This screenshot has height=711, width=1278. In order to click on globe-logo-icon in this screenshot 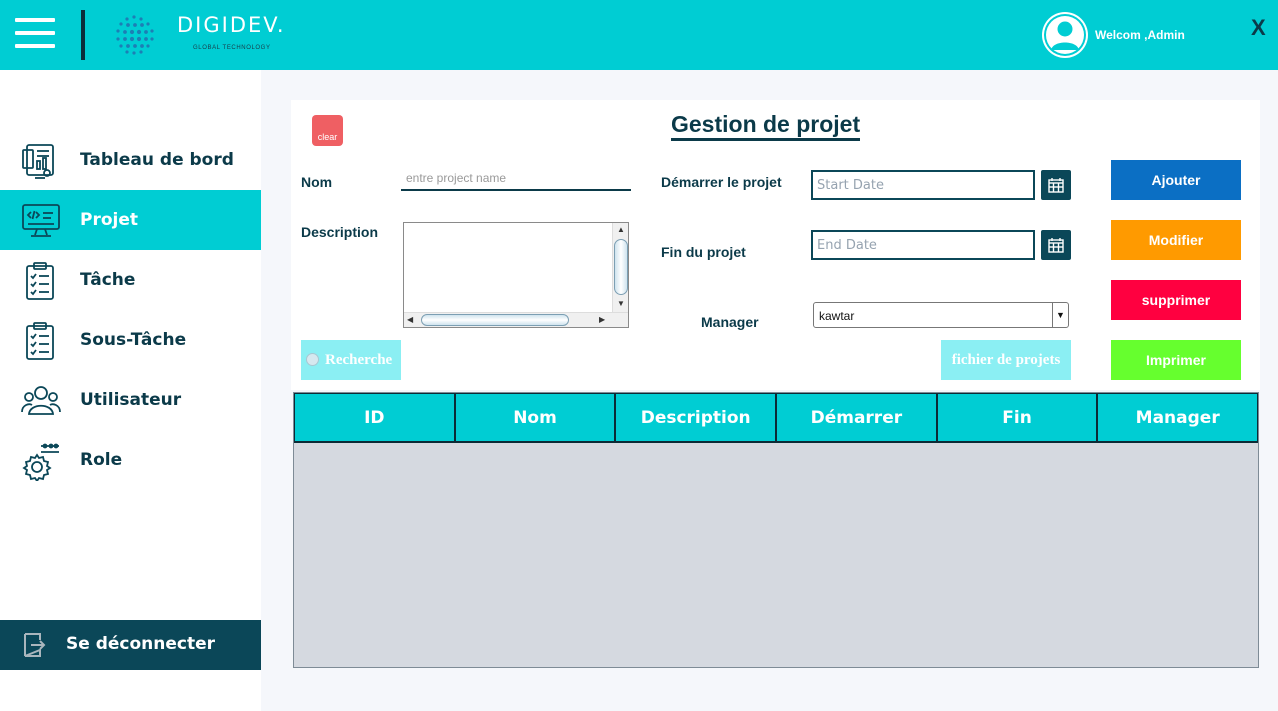, I will do `click(135, 35)`.